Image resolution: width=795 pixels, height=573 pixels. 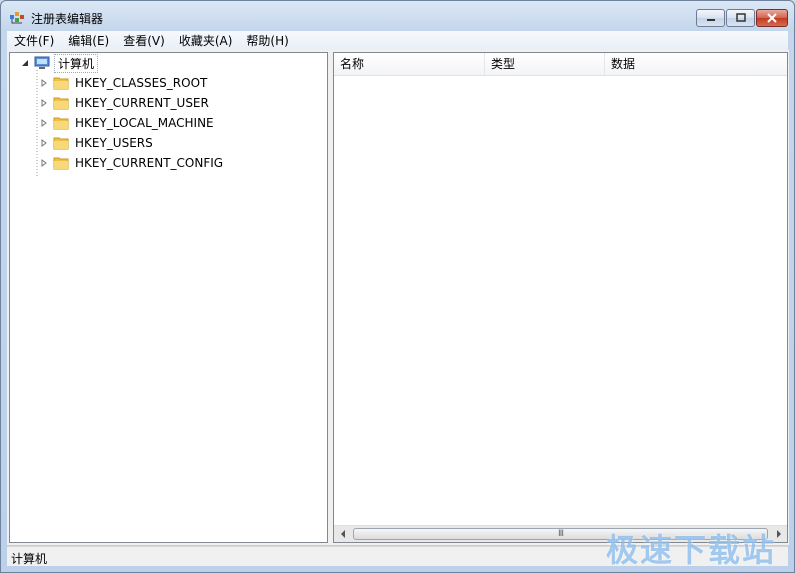 I want to click on menu-view: 查看(V), so click(x=144, y=40).